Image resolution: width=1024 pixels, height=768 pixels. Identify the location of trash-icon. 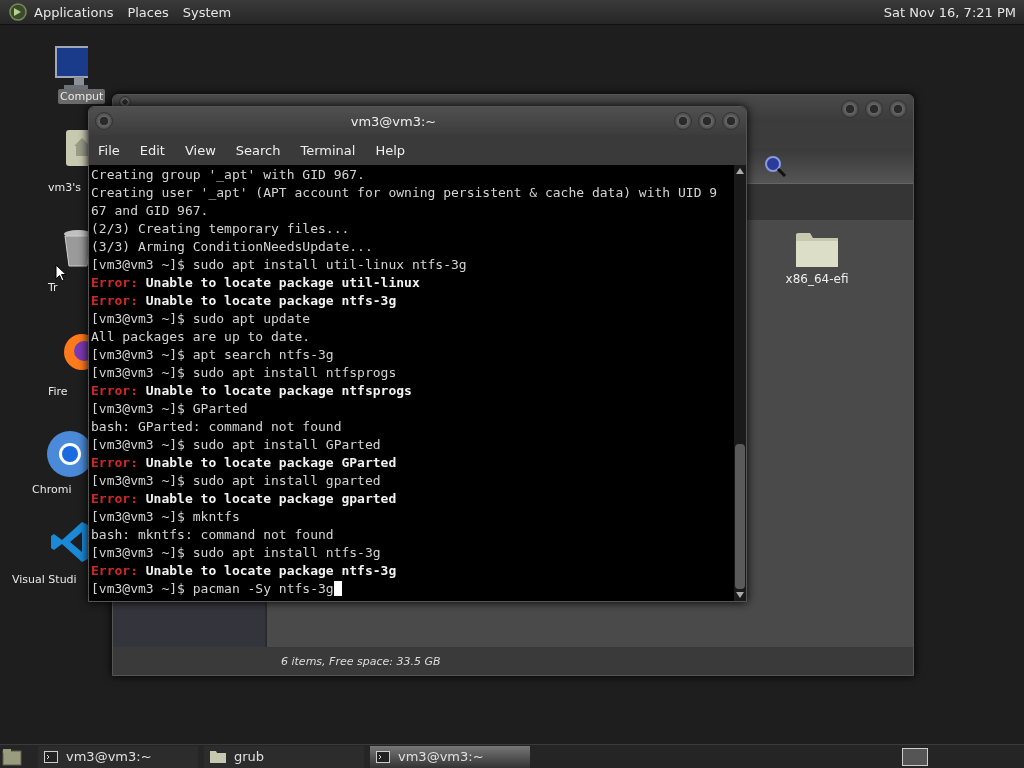
(75, 248).